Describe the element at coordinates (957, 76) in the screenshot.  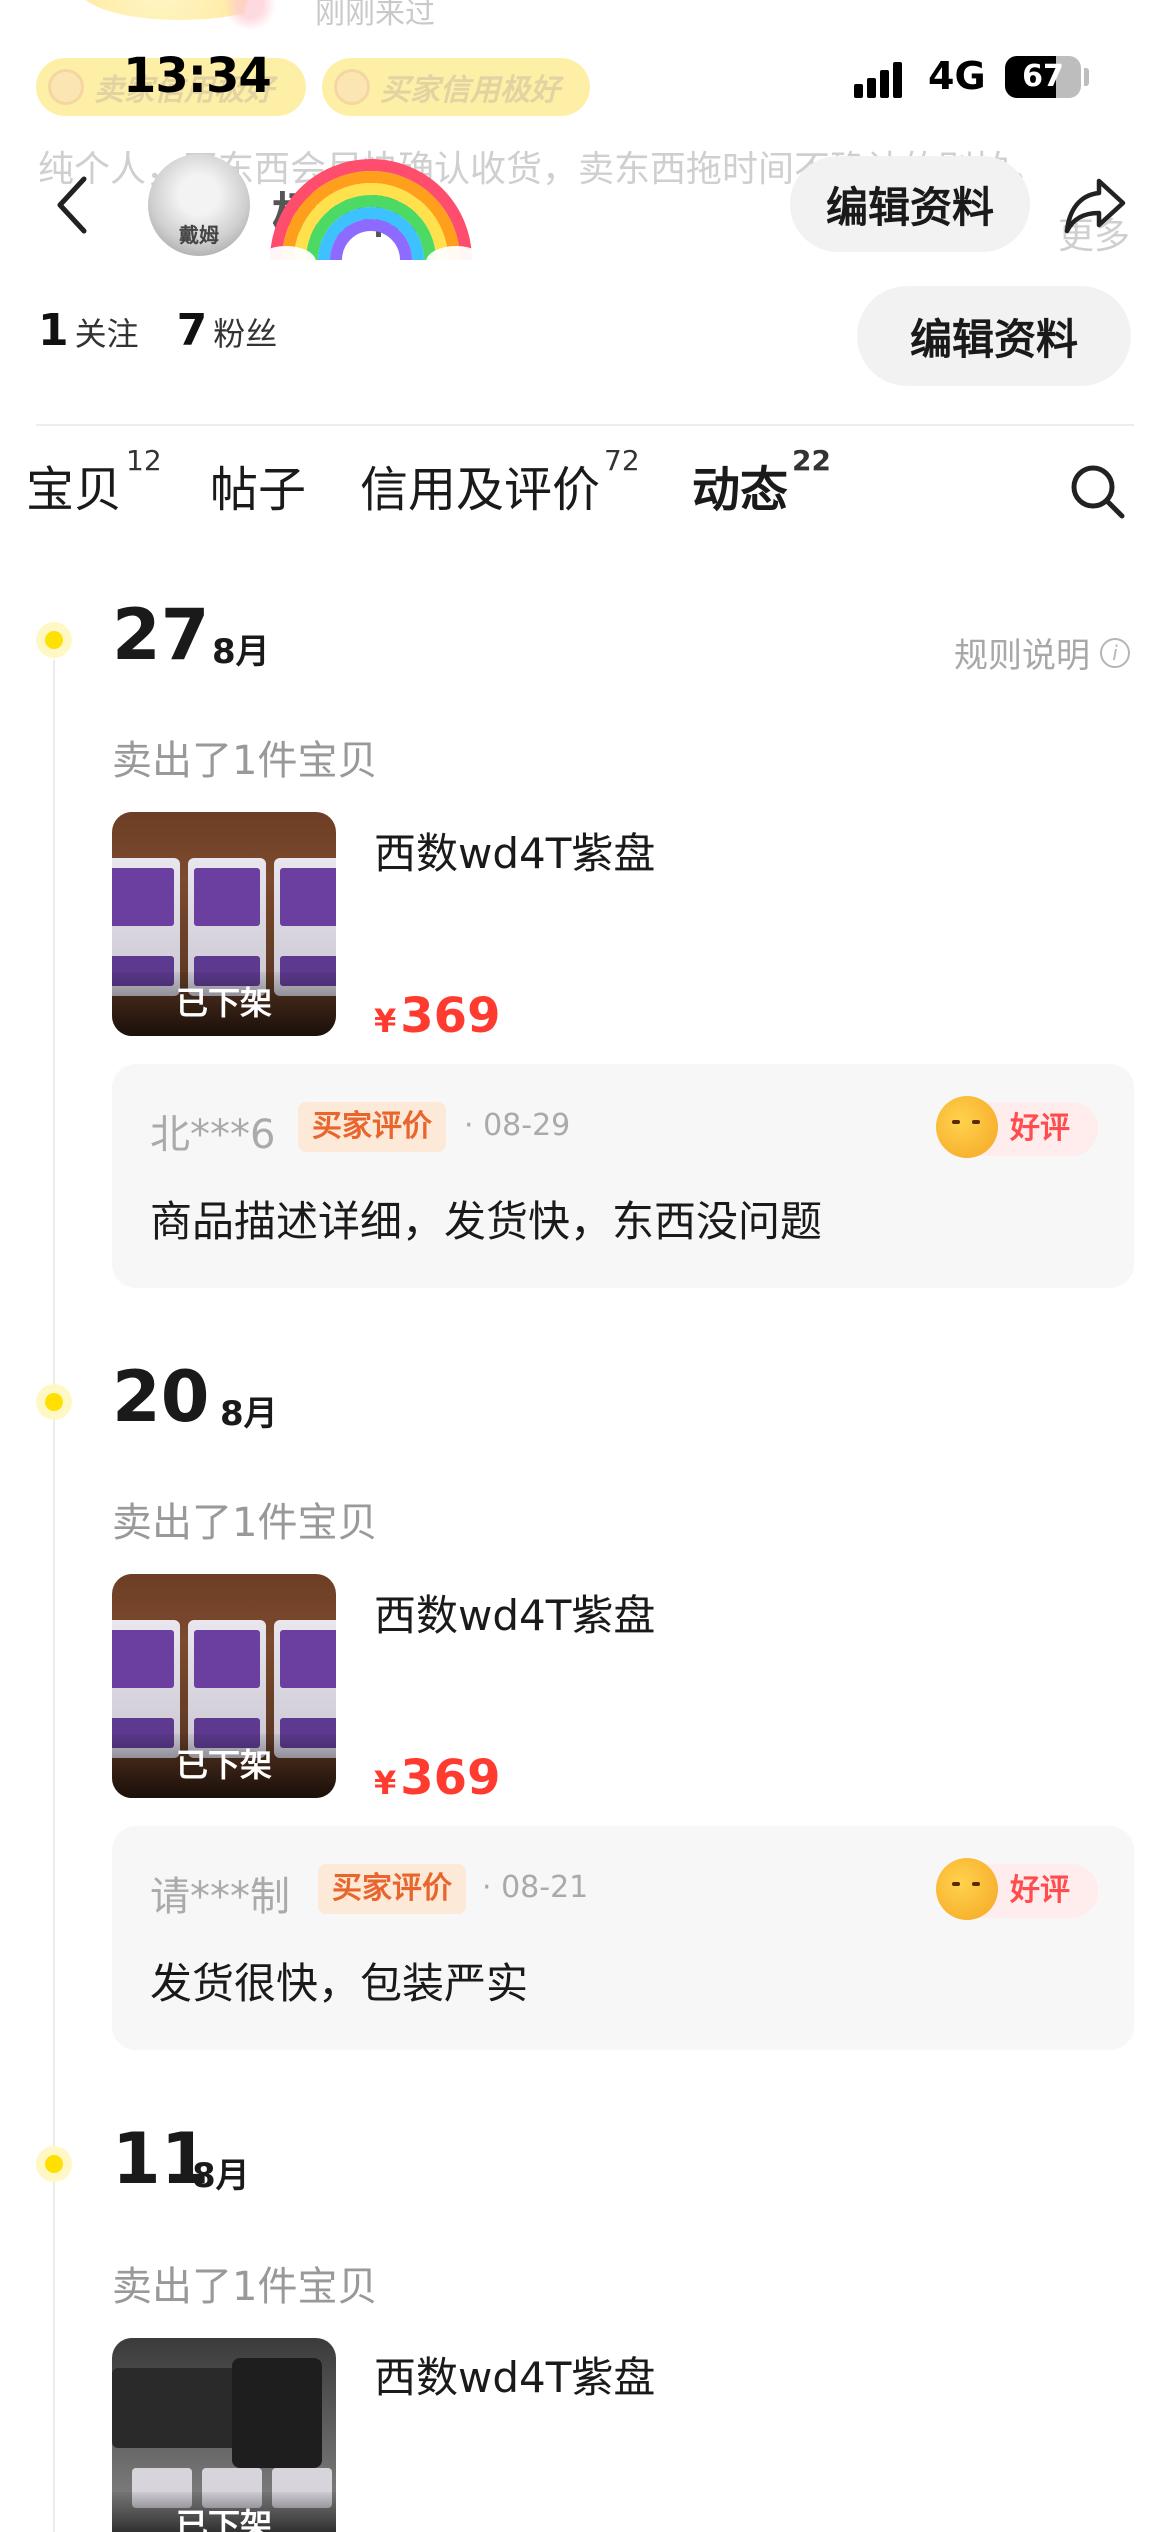
I see `network-type: 4G` at that location.